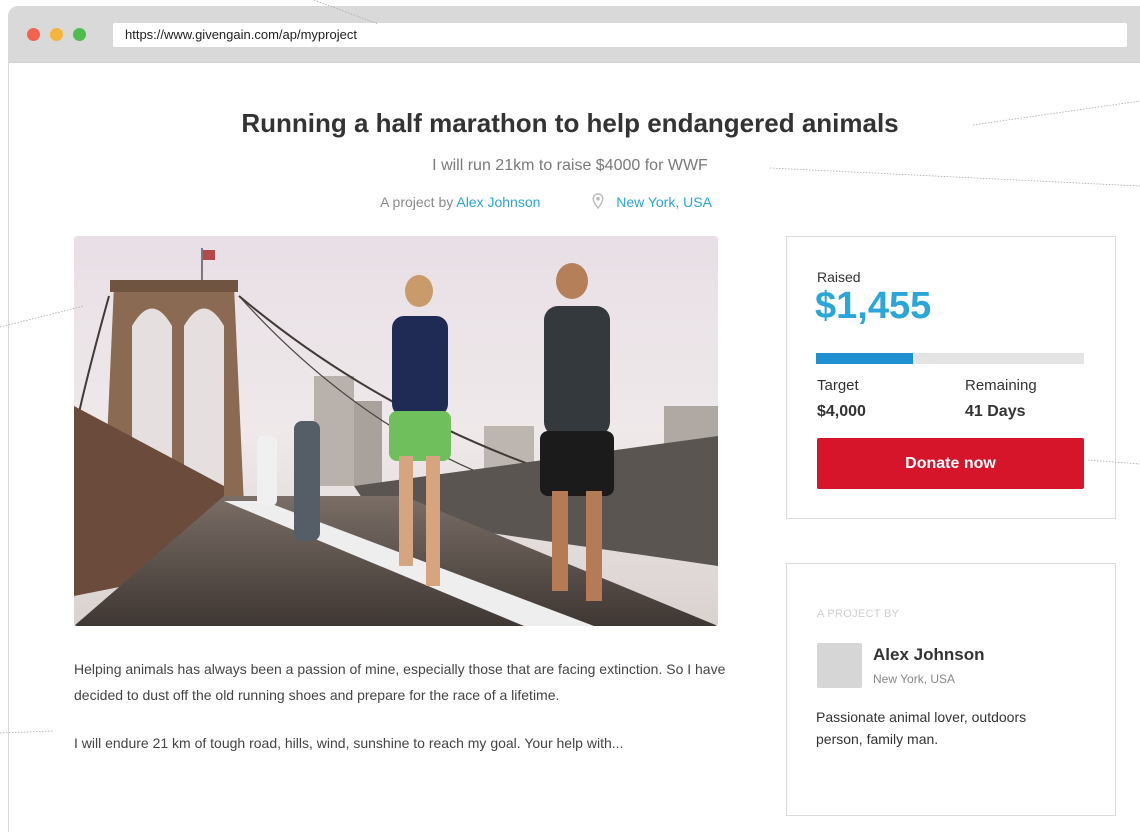  I want to click on progress-bar, so click(950, 358).